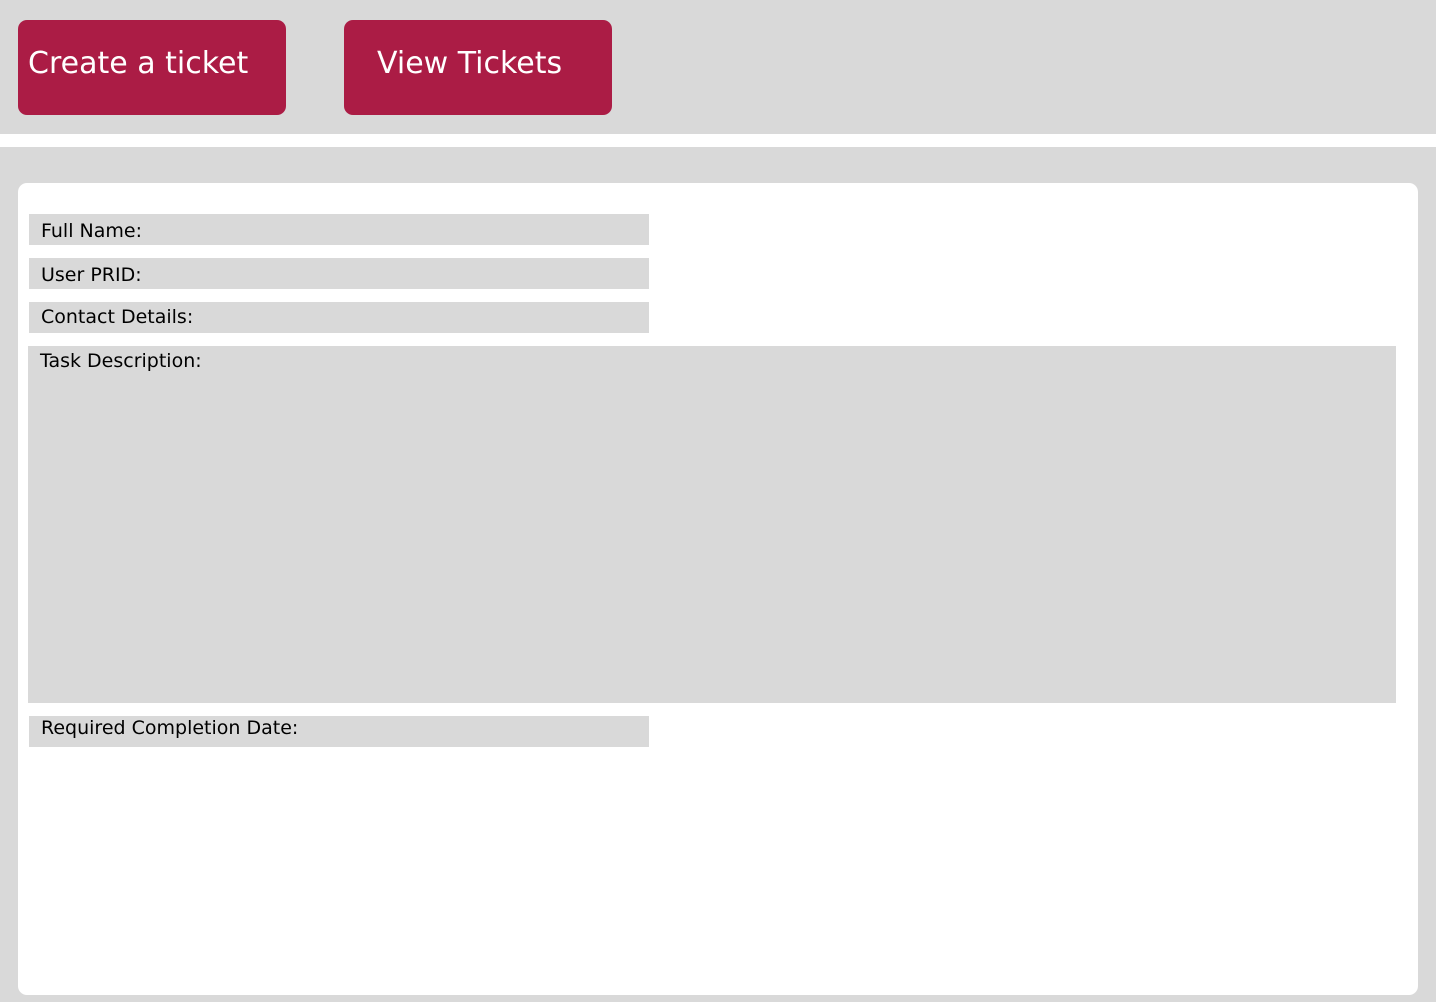 Image resolution: width=1436 pixels, height=1002 pixels. Describe the element at coordinates (170, 728) in the screenshot. I see `required-completion-date-label: Required Completion Date:` at that location.